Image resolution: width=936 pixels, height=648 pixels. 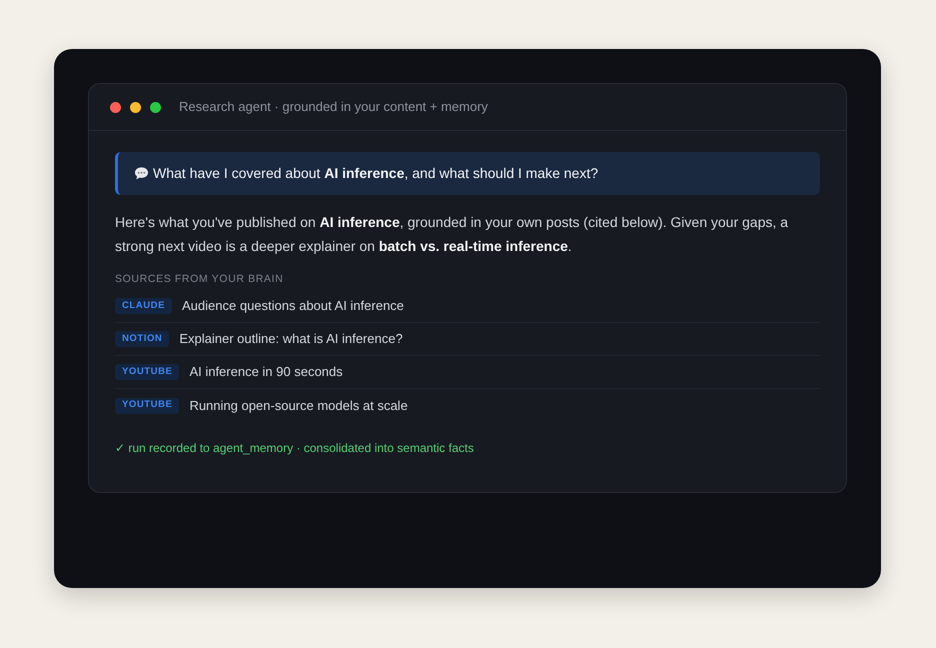 What do you see at coordinates (266, 372) in the screenshot?
I see `source-title: AI inference in 90 seconds` at bounding box center [266, 372].